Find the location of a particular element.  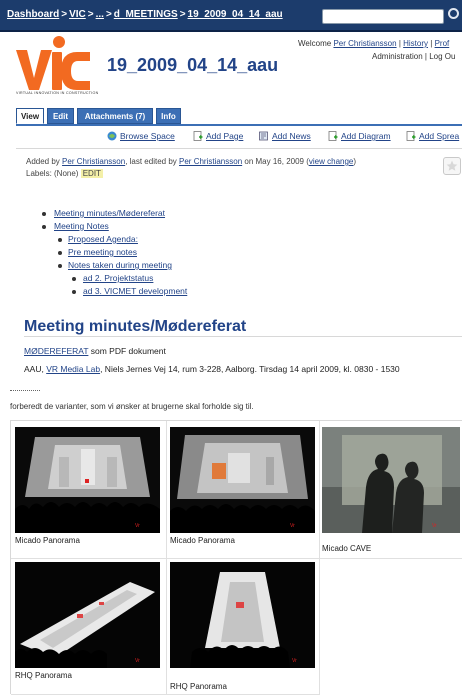

breadcrumb-dashboard: Dashboard is located at coordinates (33, 14).